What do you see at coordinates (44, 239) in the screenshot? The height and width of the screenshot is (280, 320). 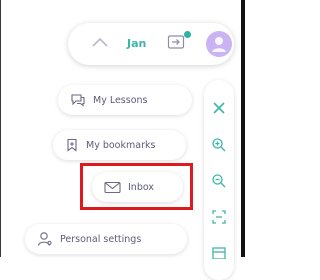 I see `person-icon` at bounding box center [44, 239].